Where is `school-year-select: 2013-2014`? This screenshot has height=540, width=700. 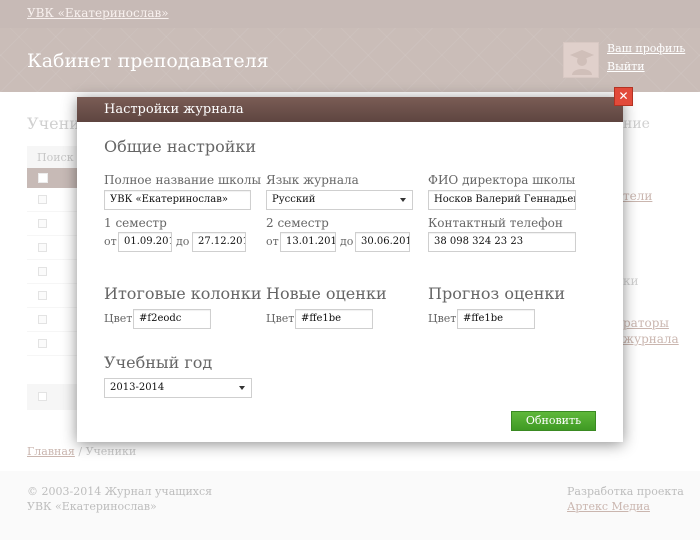 school-year-select: 2013-2014 is located at coordinates (178, 388).